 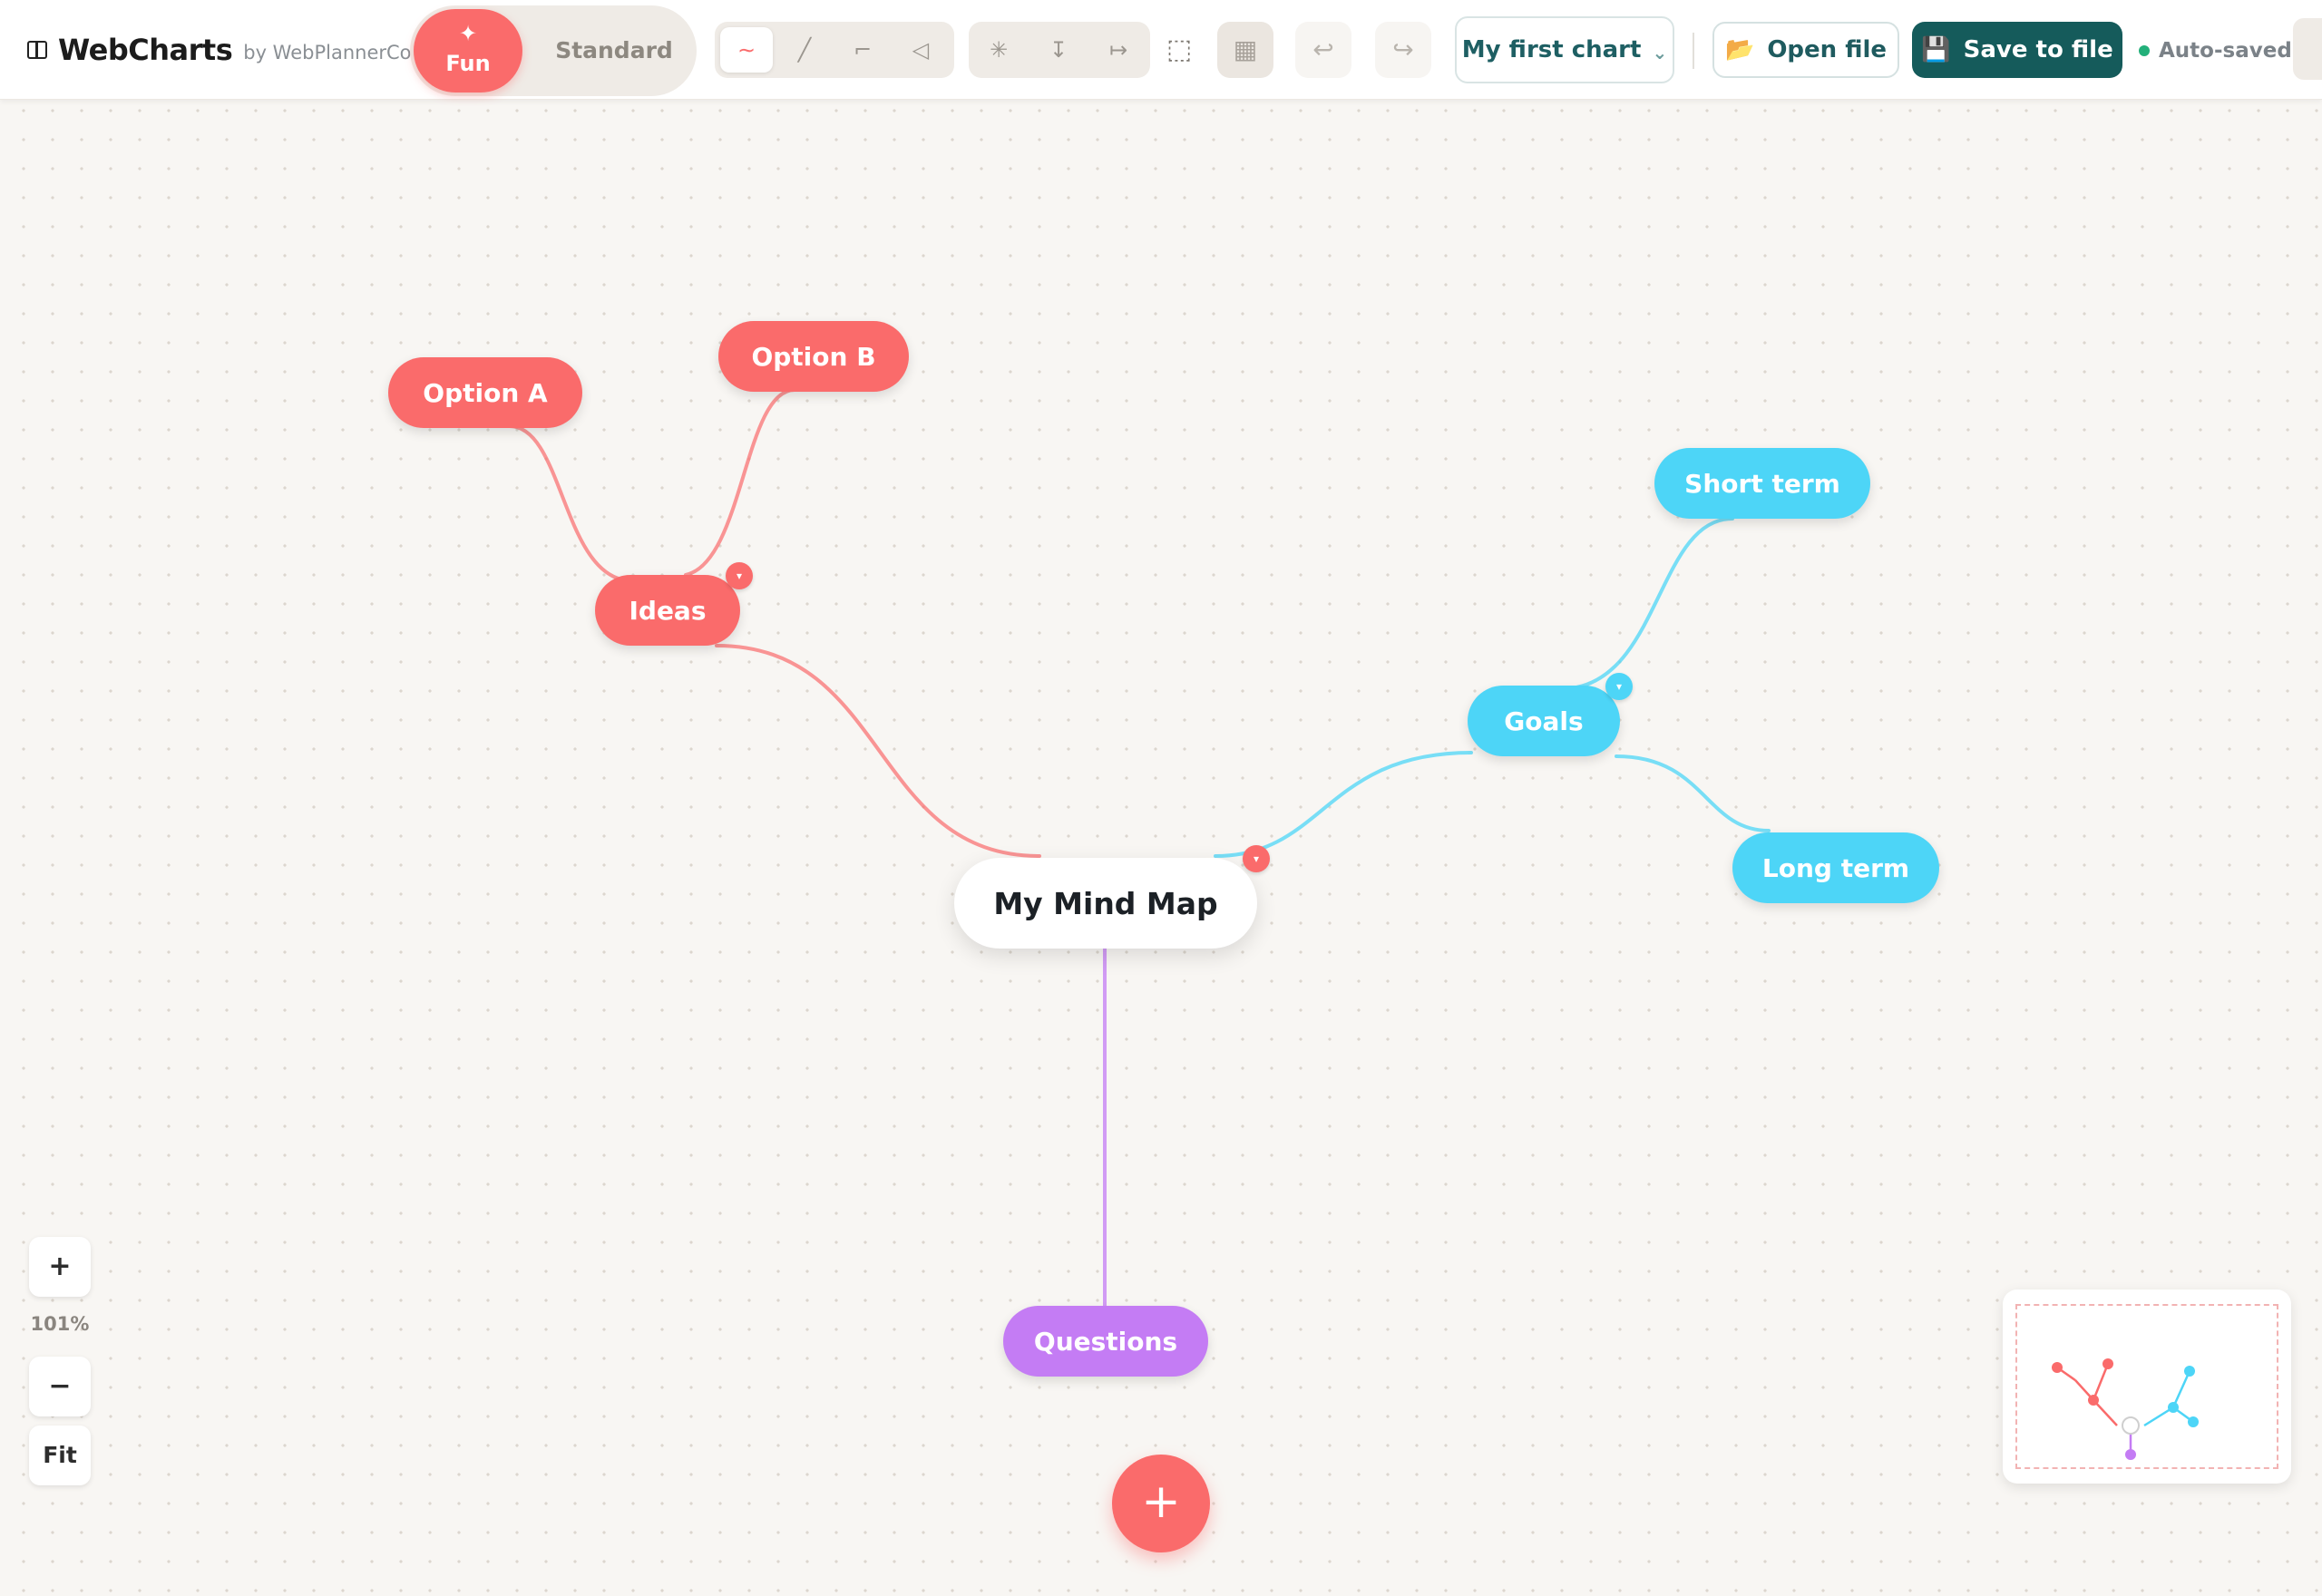 What do you see at coordinates (878, 751) in the screenshot?
I see `edge-root-ideas` at bounding box center [878, 751].